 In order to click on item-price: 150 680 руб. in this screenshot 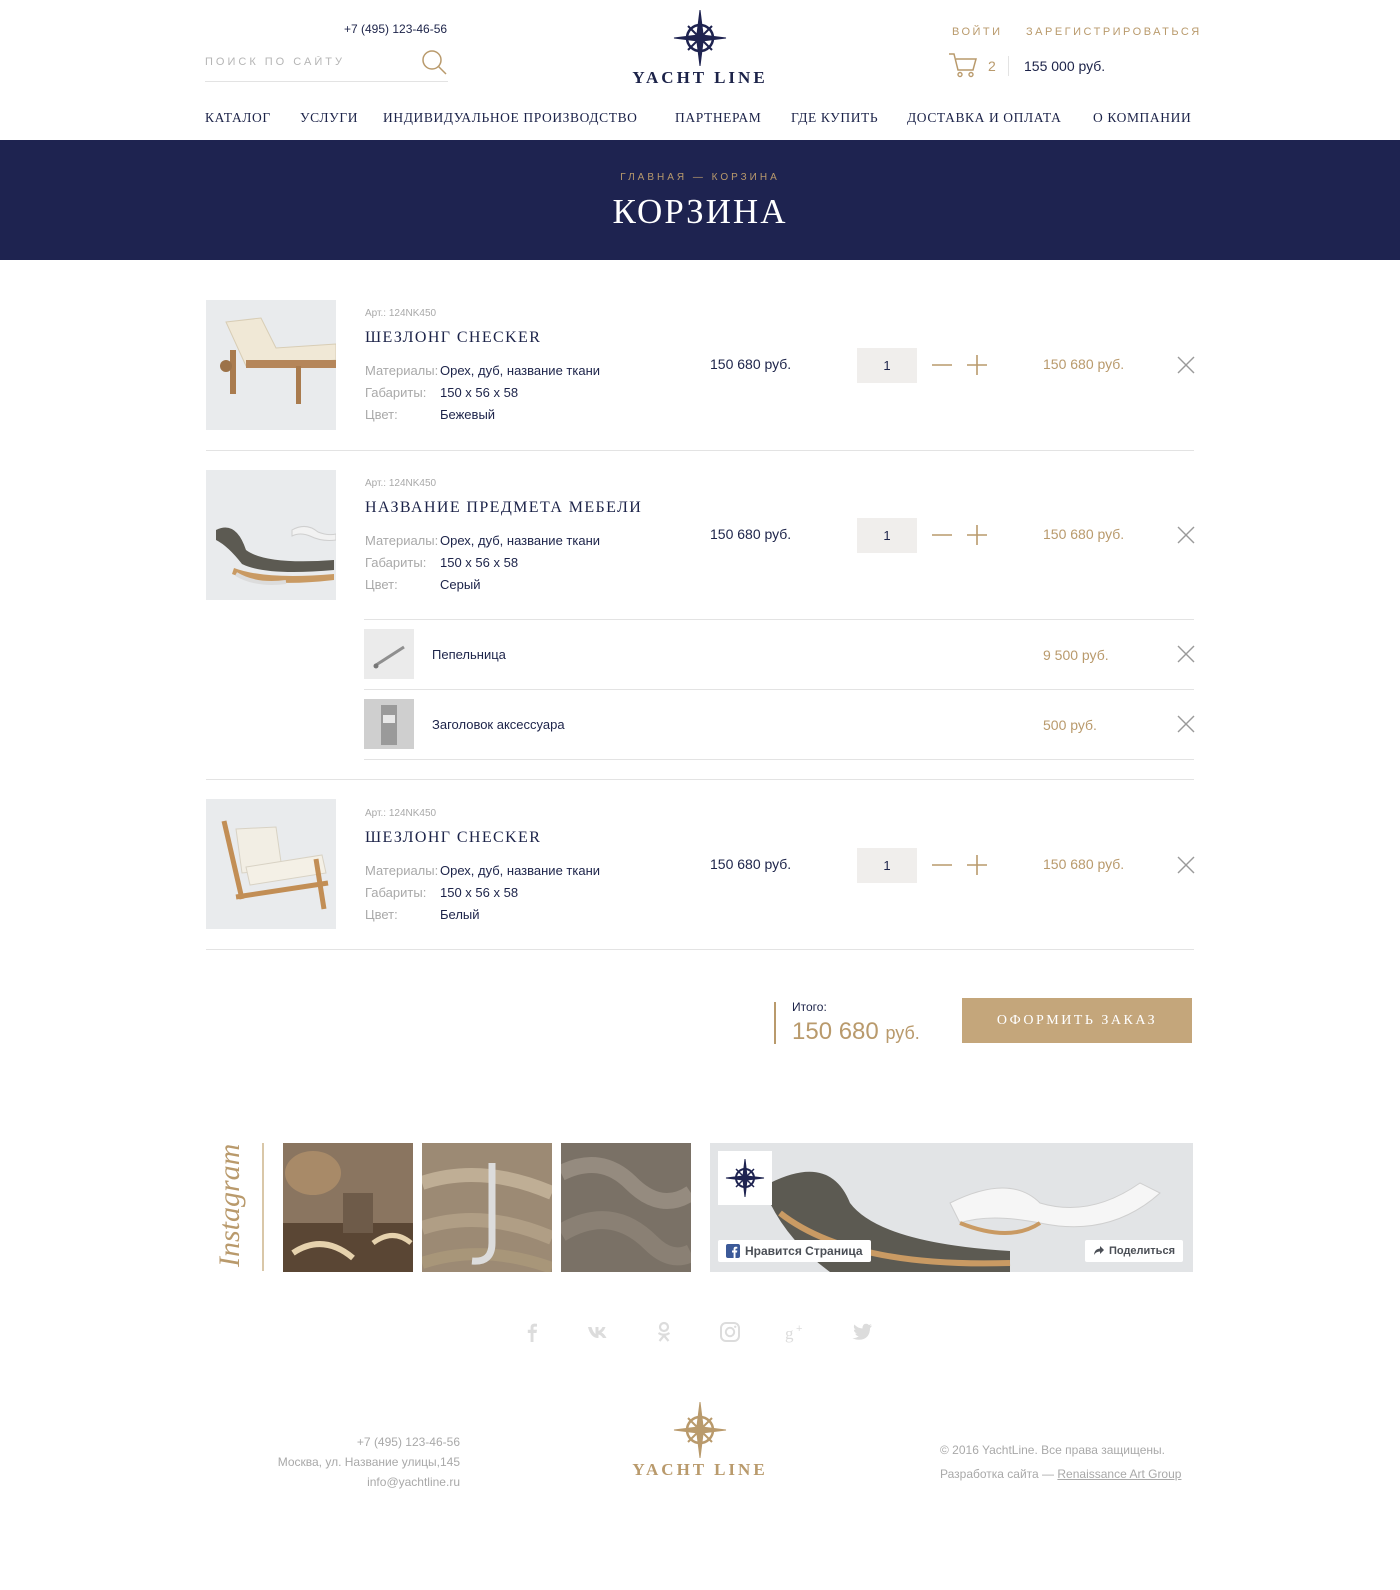, I will do `click(751, 864)`.